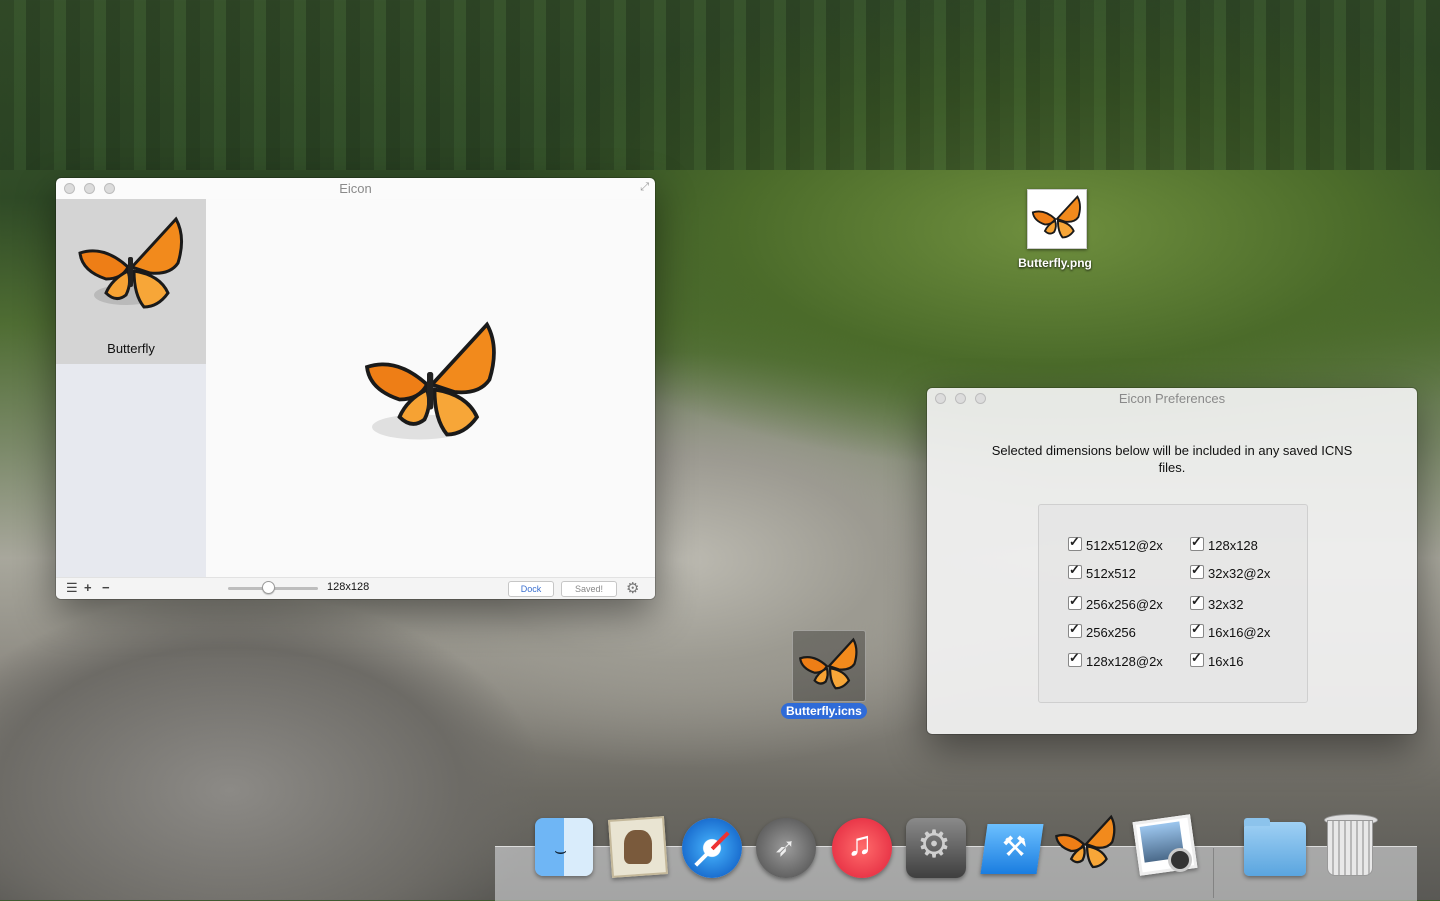  What do you see at coordinates (1102, 571) in the screenshot?
I see `checkbox-512x512: 512x512` at bounding box center [1102, 571].